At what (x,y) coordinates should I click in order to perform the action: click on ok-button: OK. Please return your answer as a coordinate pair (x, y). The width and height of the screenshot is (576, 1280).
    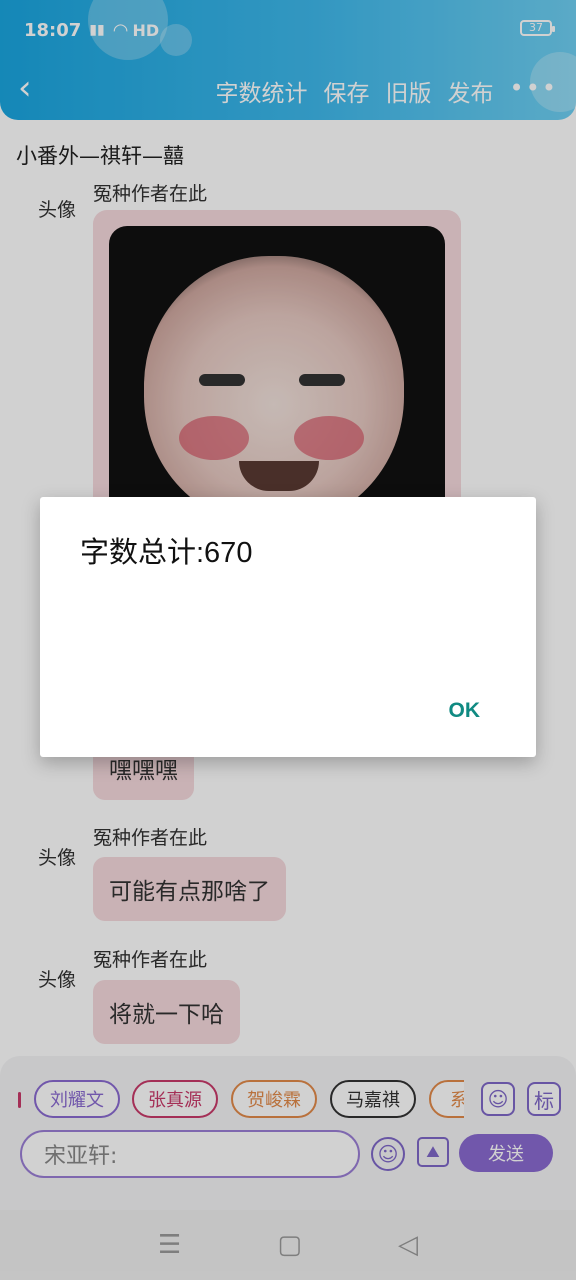
    Looking at the image, I should click on (465, 711).